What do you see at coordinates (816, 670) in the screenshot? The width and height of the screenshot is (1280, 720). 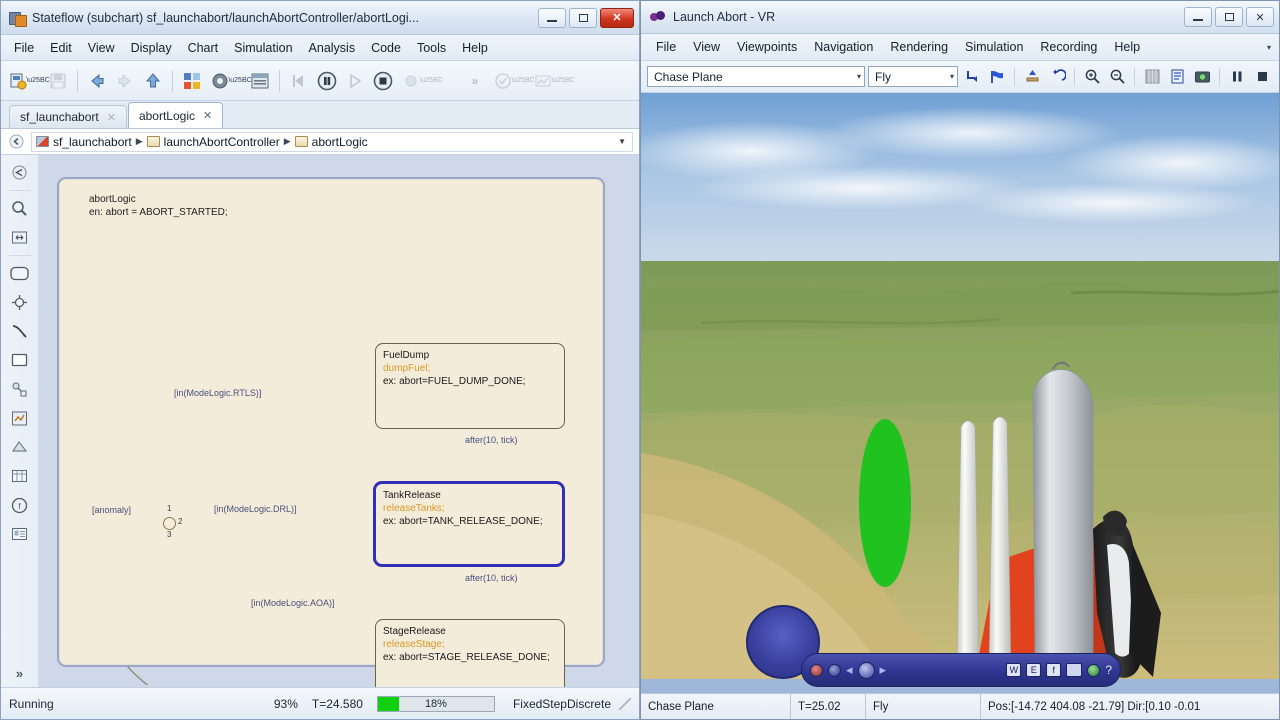 I see `nav-exit-icon` at bounding box center [816, 670].